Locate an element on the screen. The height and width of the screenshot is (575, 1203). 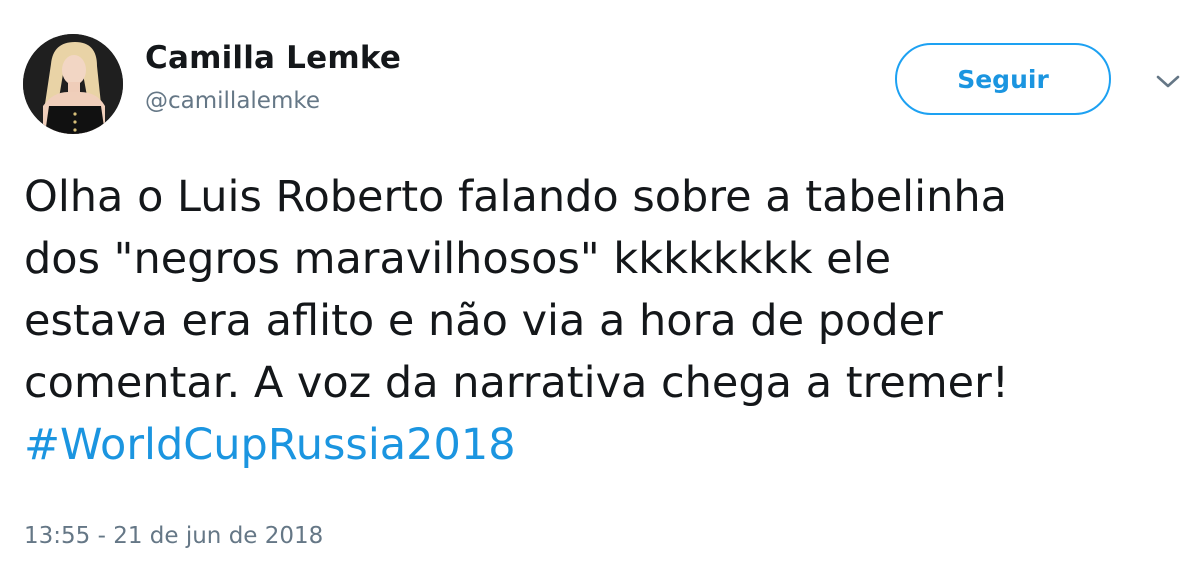
chevron-down-icon is located at coordinates (1168, 81).